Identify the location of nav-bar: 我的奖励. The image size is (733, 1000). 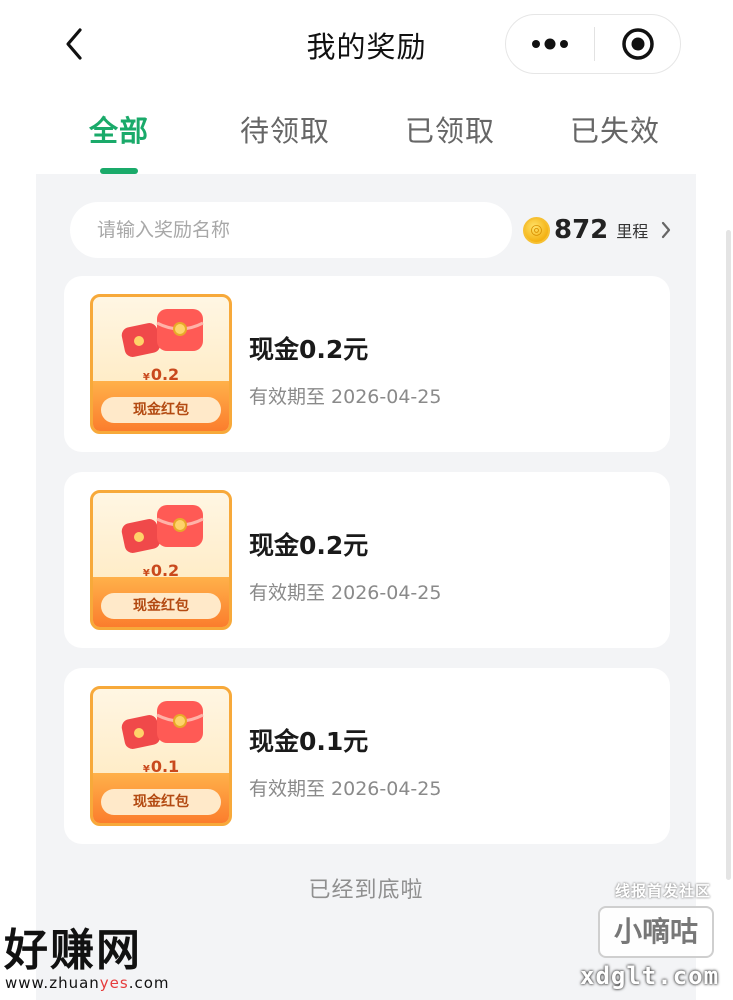
(366, 45).